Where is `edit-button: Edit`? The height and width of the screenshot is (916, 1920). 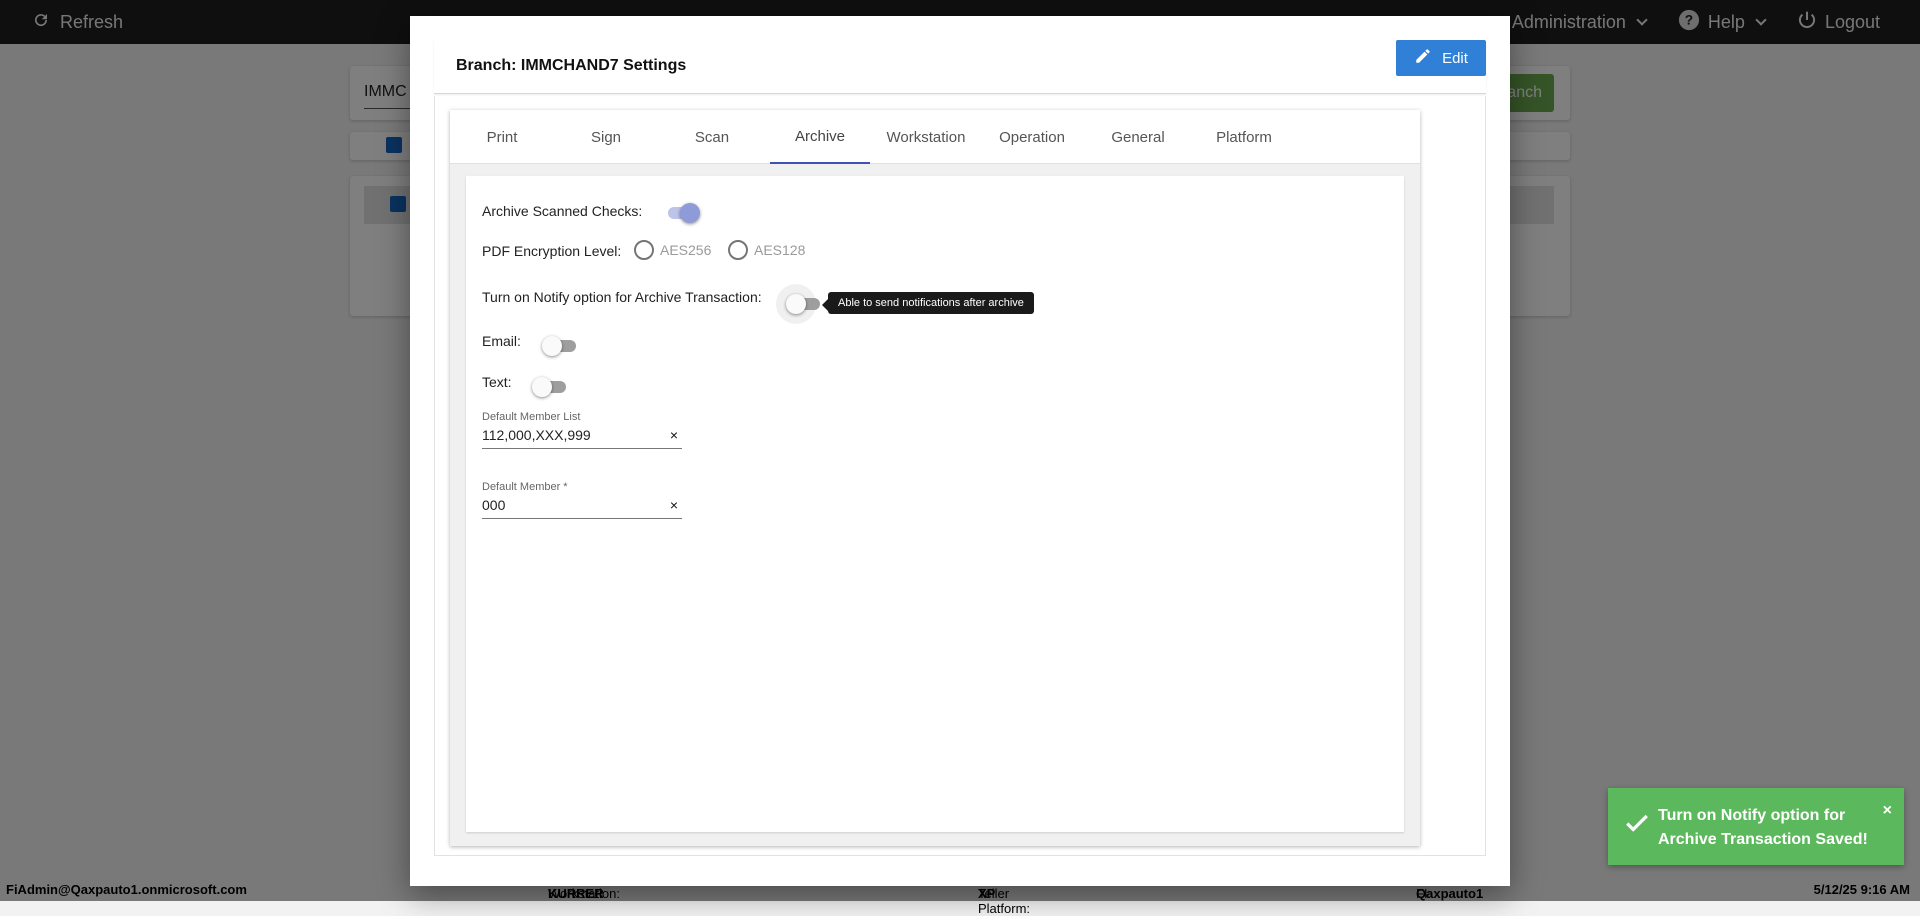
edit-button: Edit is located at coordinates (1441, 58).